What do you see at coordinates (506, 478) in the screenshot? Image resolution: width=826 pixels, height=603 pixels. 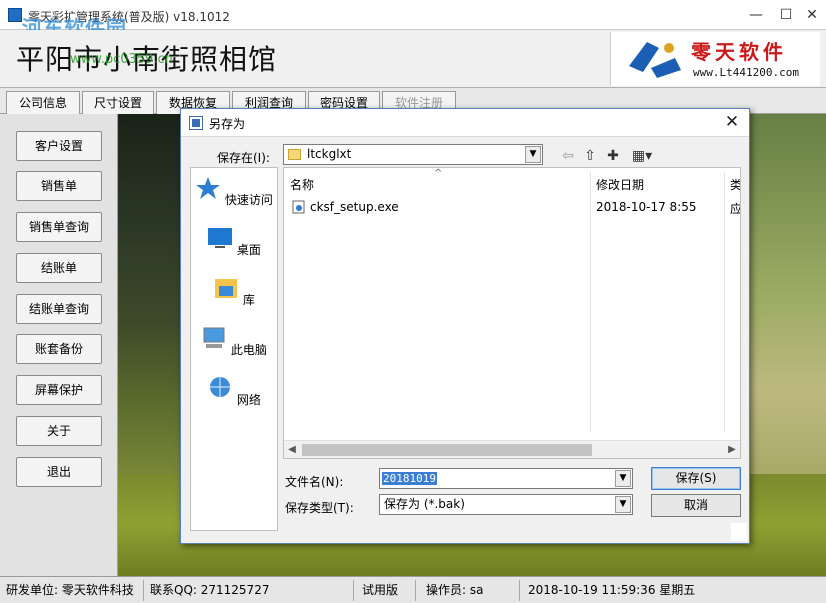 I see `filename-input: 20181019 ▼` at bounding box center [506, 478].